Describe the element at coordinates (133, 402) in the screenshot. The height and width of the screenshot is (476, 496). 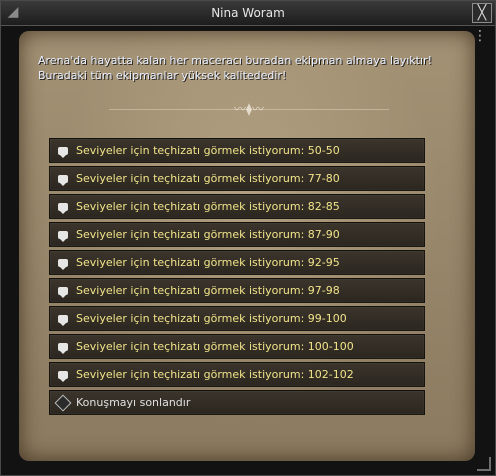
I see `end-conversation-label: Konuşmayı sonlandır` at that location.